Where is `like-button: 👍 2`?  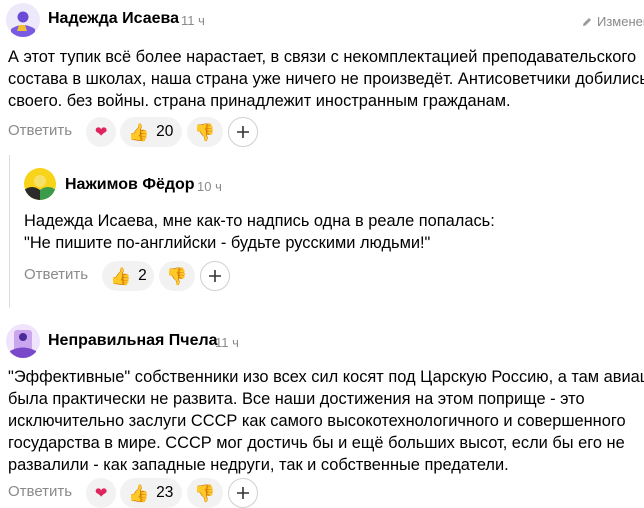 like-button: 👍 2 is located at coordinates (128, 276).